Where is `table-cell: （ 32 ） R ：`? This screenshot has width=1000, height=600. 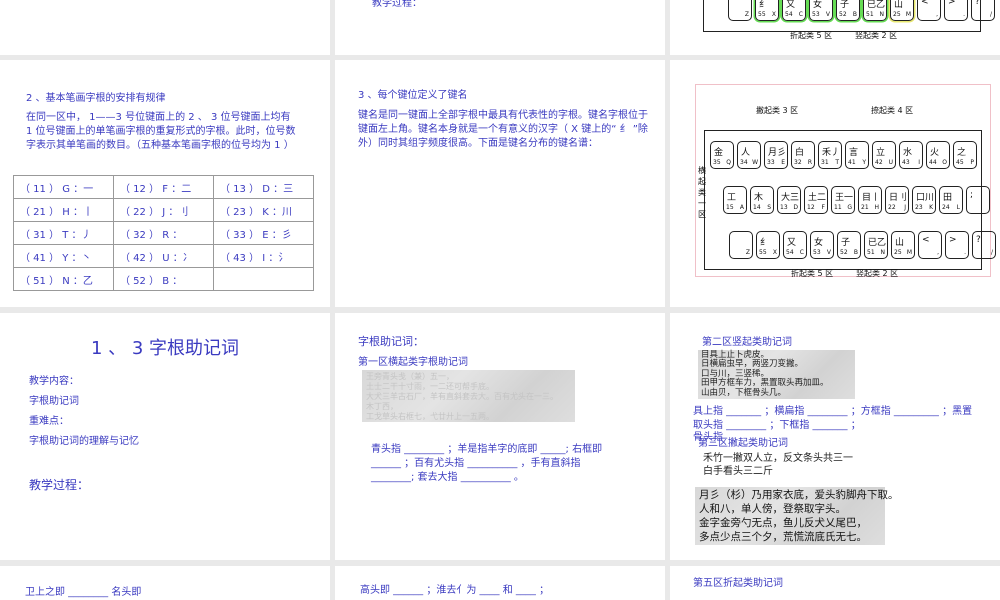 table-cell: （ 32 ） R ： is located at coordinates (163, 233).